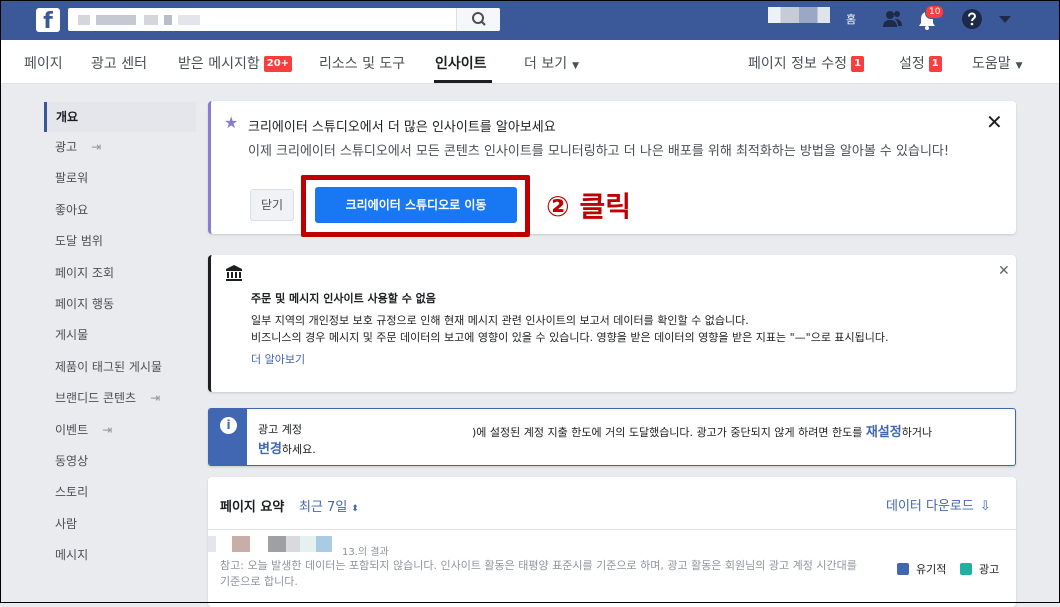 The height and width of the screenshot is (607, 1060). I want to click on profile-avatar, so click(799, 15).